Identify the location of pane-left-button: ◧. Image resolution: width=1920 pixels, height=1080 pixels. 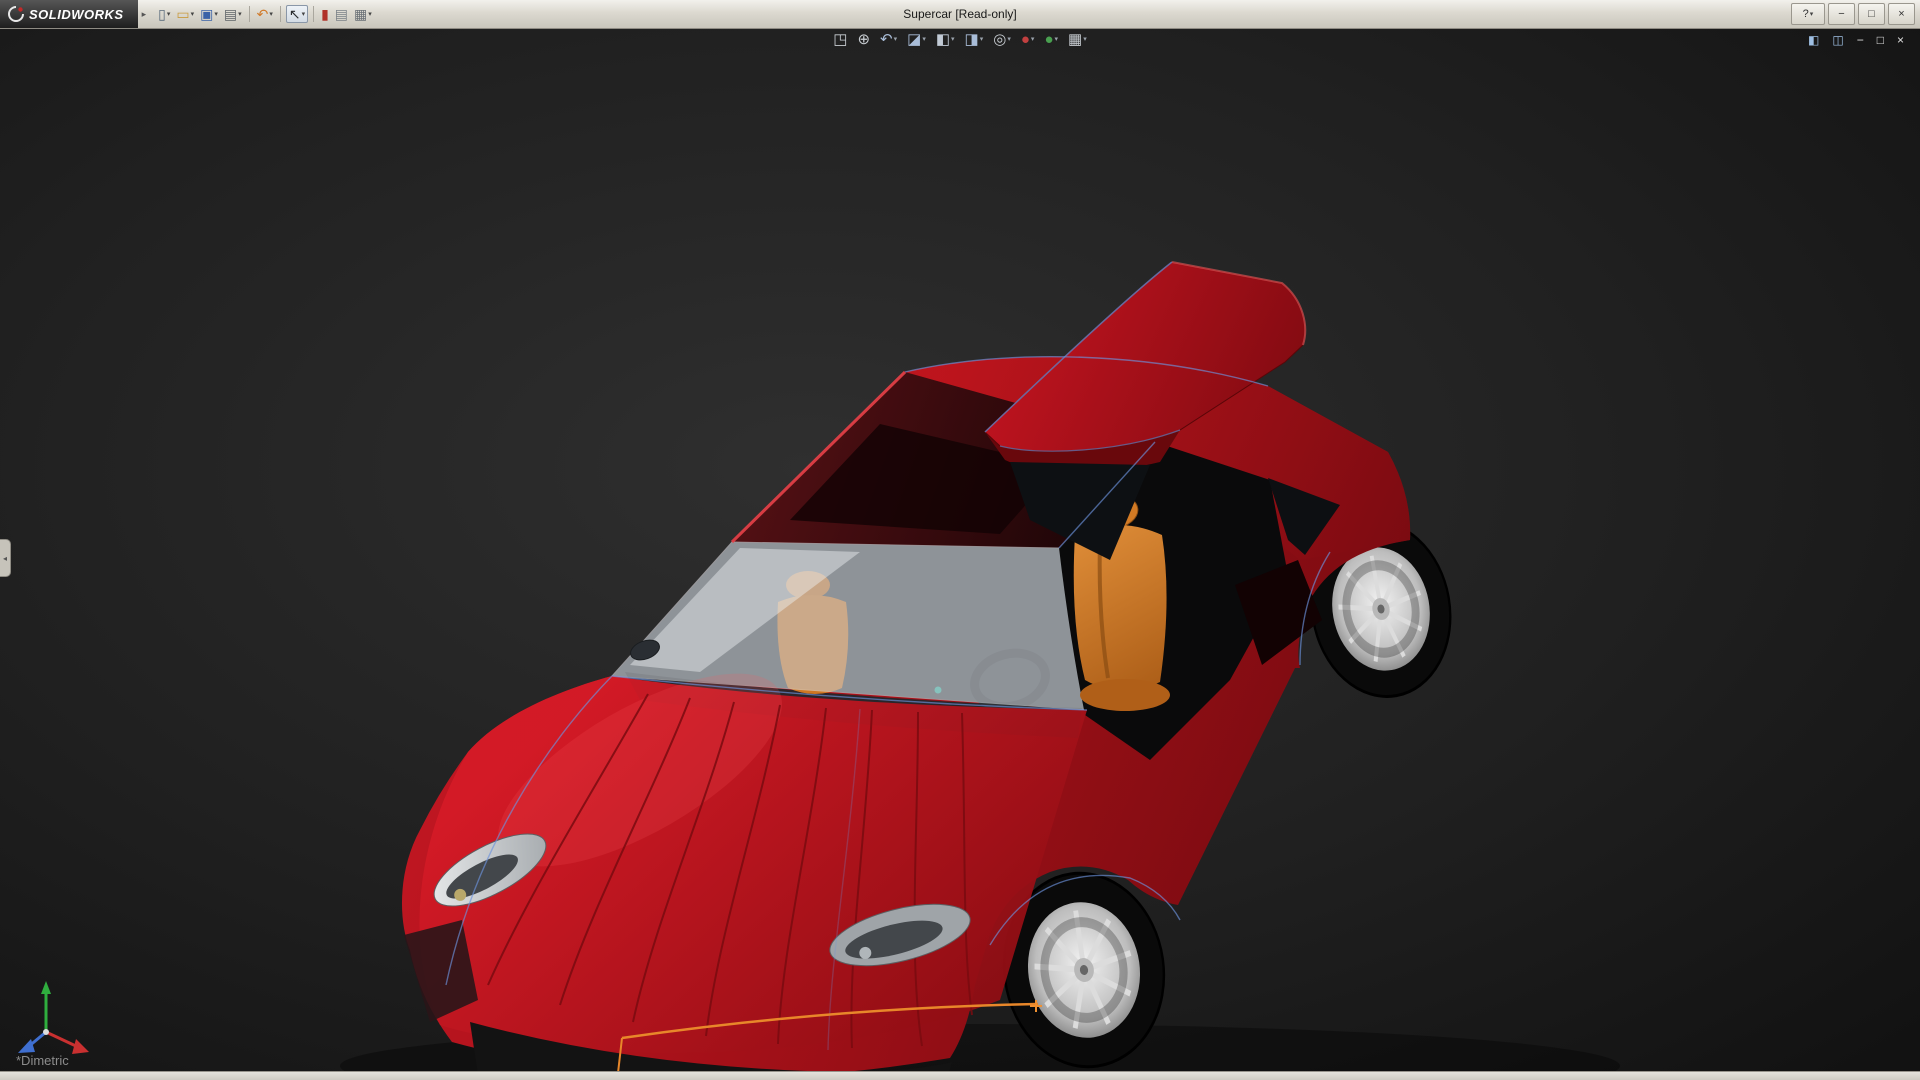
(1813, 40).